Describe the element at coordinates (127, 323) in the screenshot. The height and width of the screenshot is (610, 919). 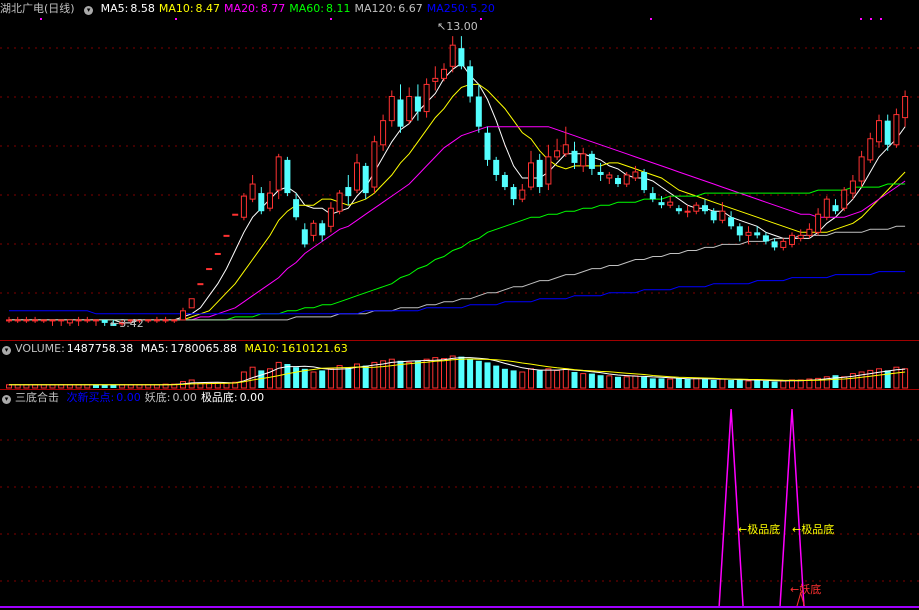
I see `low-price-label: ←3.42` at that location.